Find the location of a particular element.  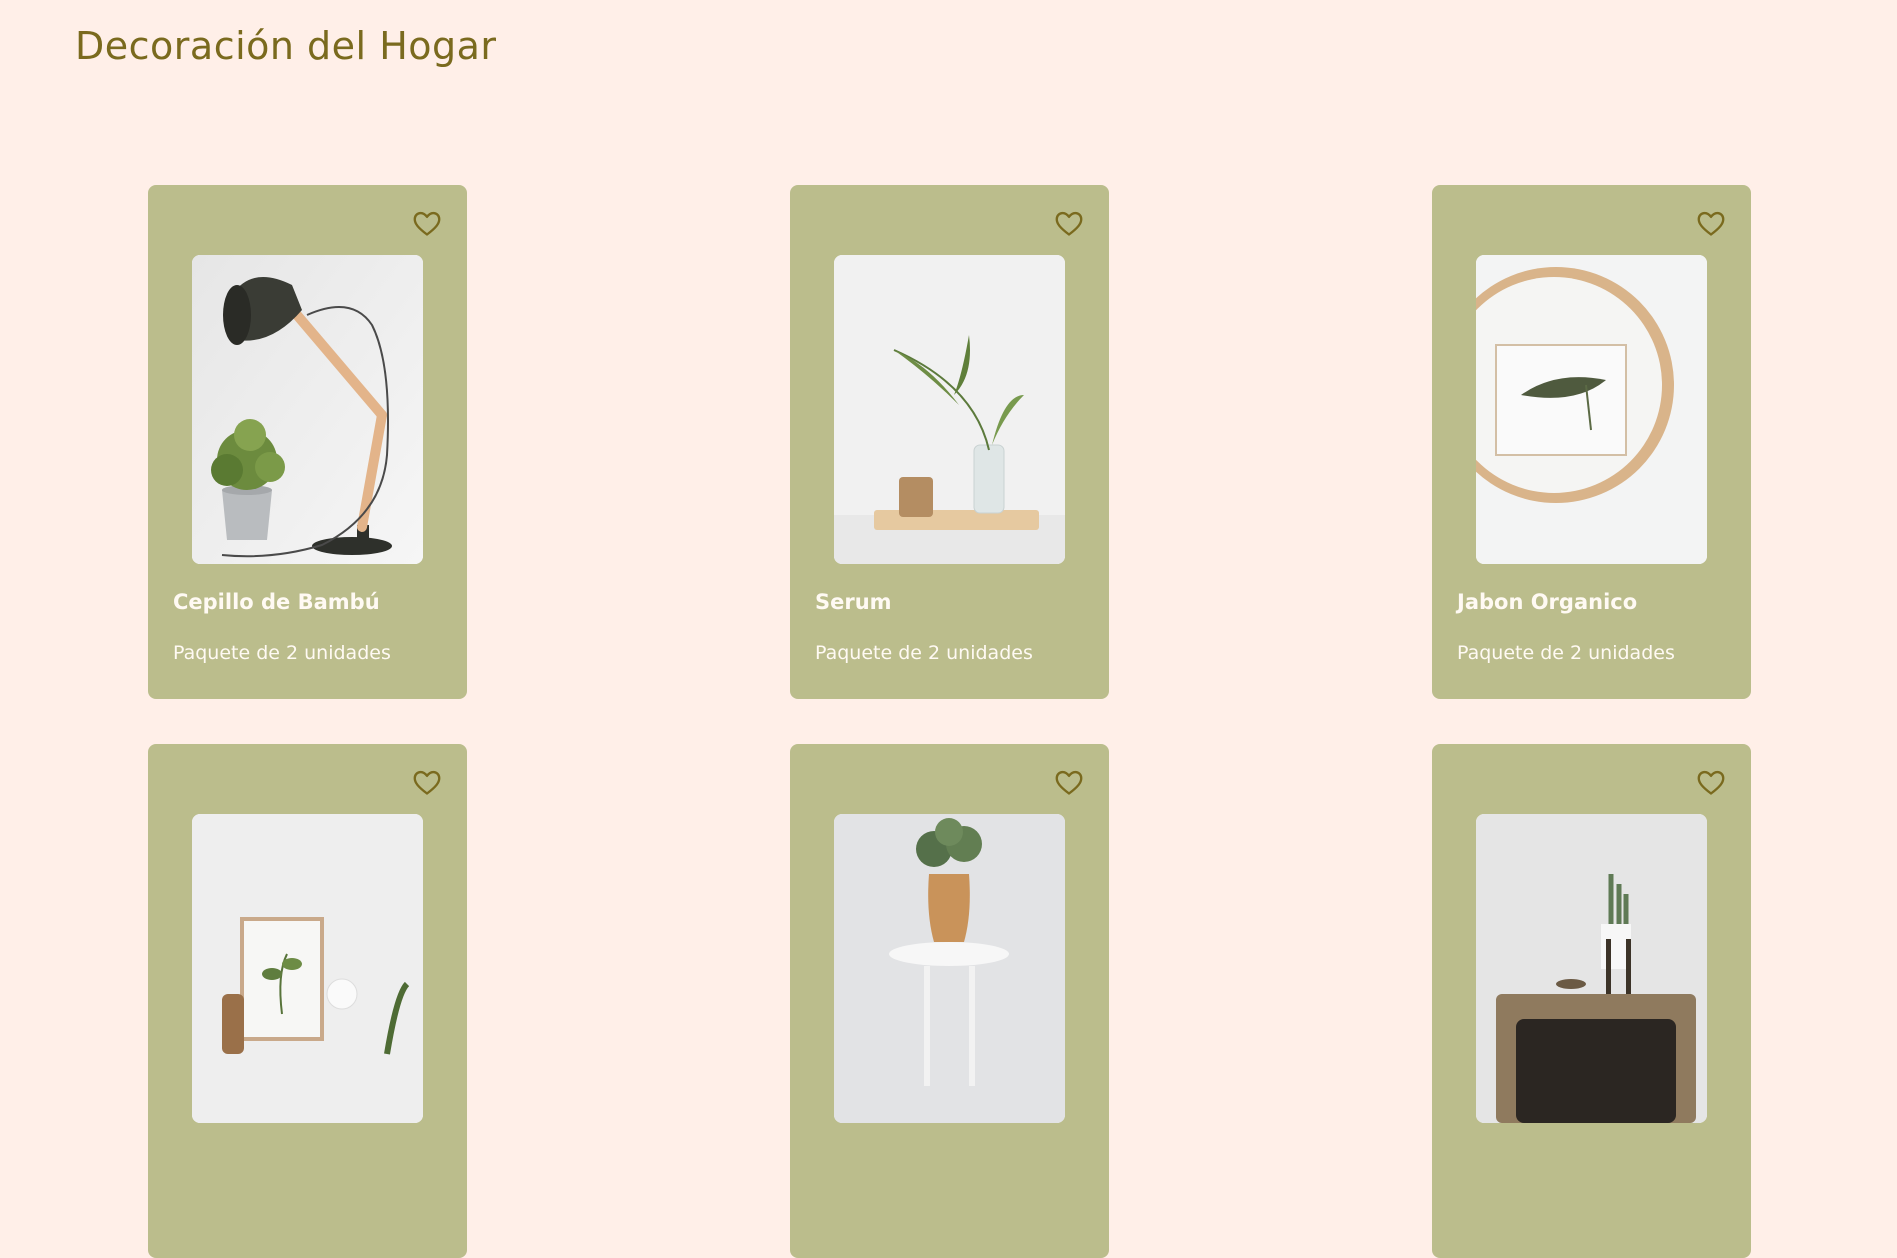

framed-plant-shelf-image is located at coordinates (307, 968).